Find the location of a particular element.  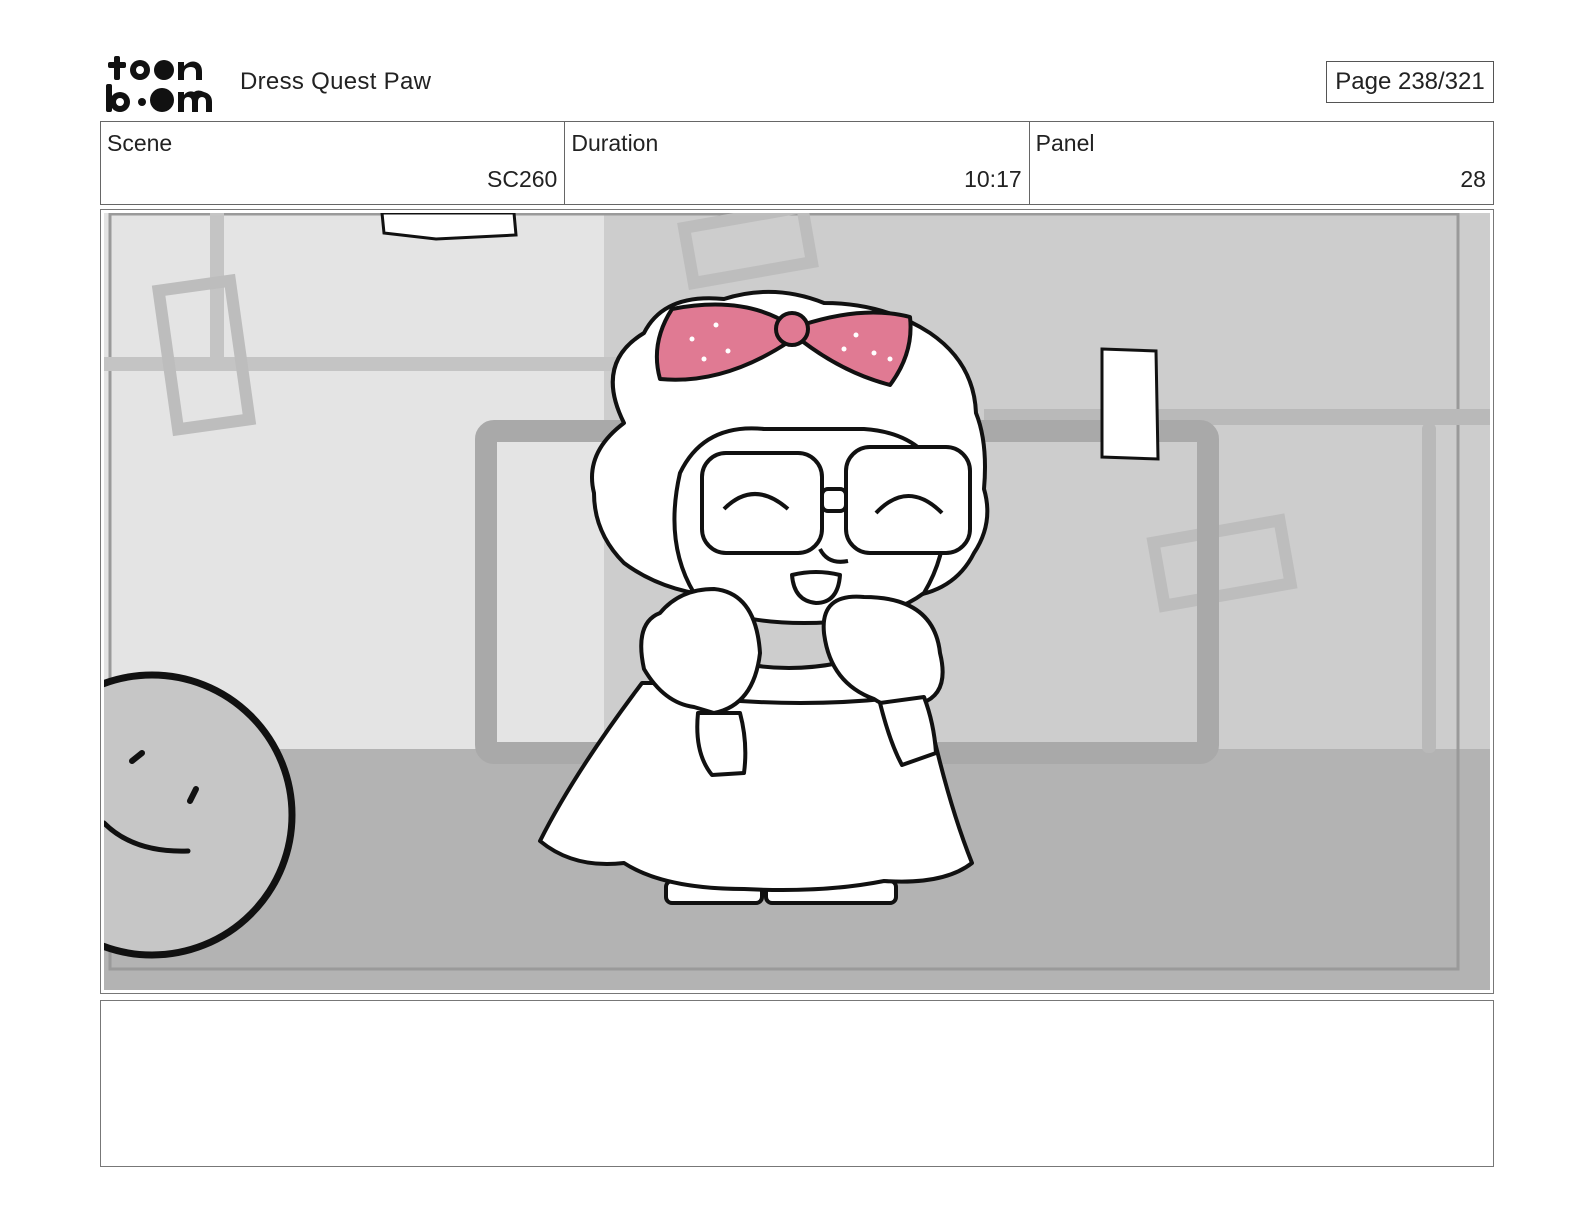

panel-metadata-table: Scene SC260 Duration 10:17 Panel 28 is located at coordinates (797, 163).